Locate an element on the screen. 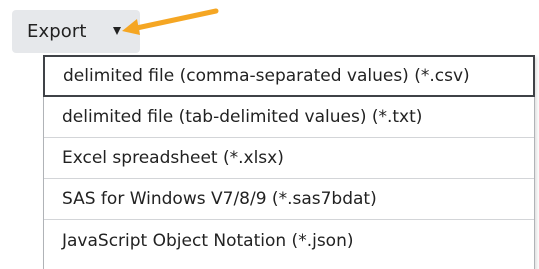 The image size is (539, 269). menu-item-json: JavaScript Object Notation (*.json) is located at coordinates (289, 240).